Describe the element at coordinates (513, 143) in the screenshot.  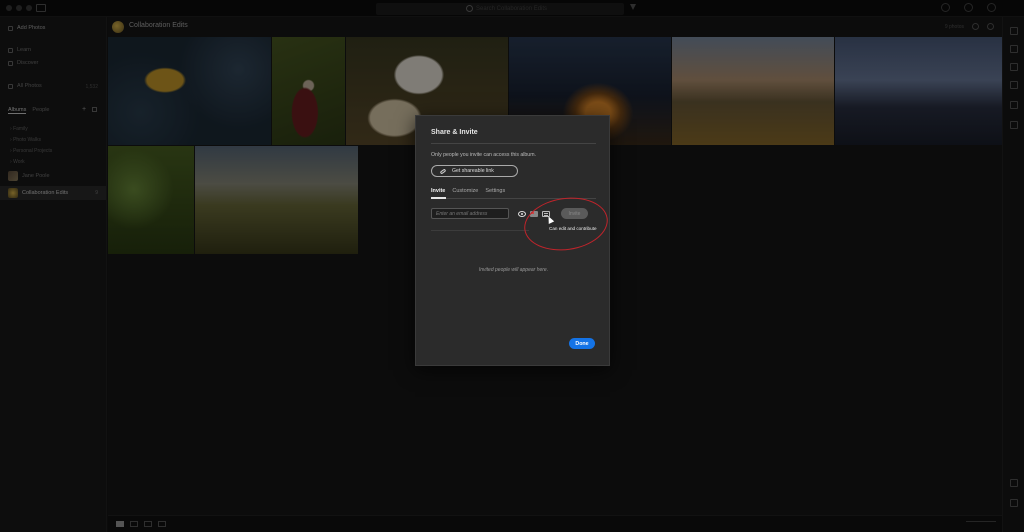
I see `title-divider` at that location.